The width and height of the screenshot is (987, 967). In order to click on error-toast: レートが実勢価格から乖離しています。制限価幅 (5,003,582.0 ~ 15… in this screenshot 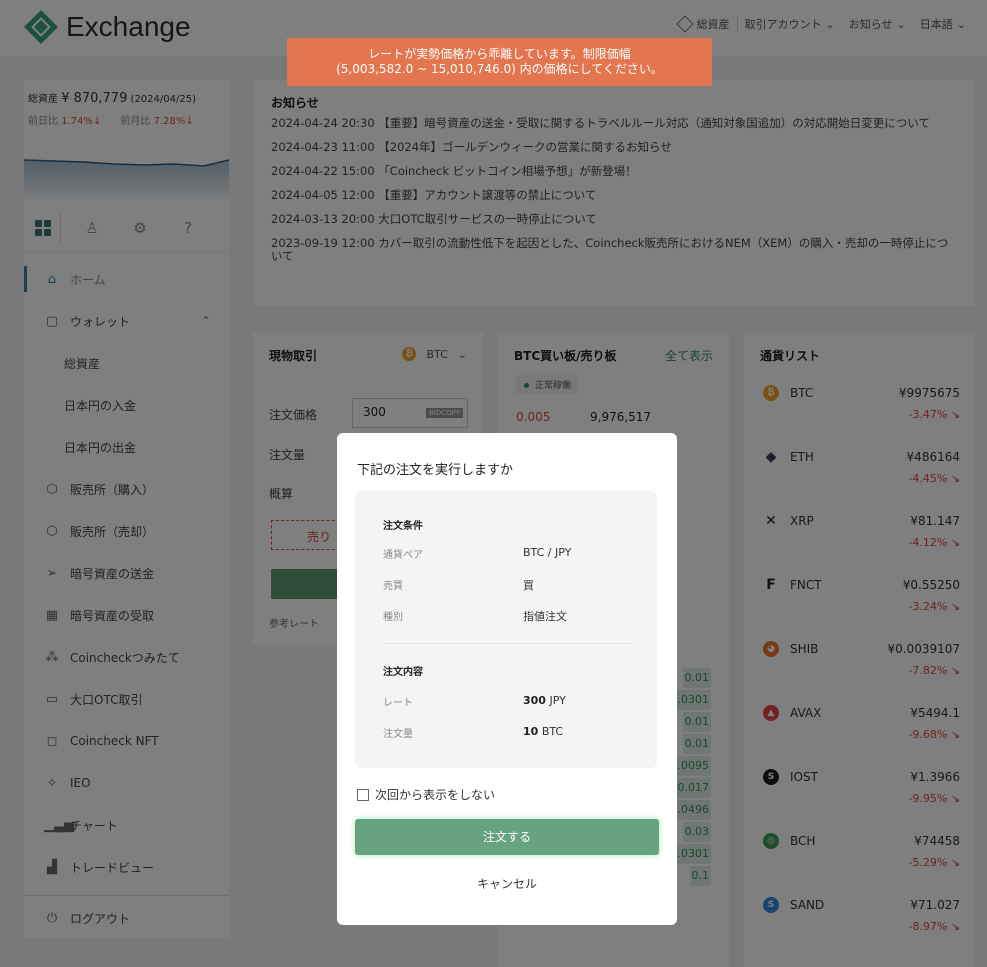, I will do `click(499, 62)`.